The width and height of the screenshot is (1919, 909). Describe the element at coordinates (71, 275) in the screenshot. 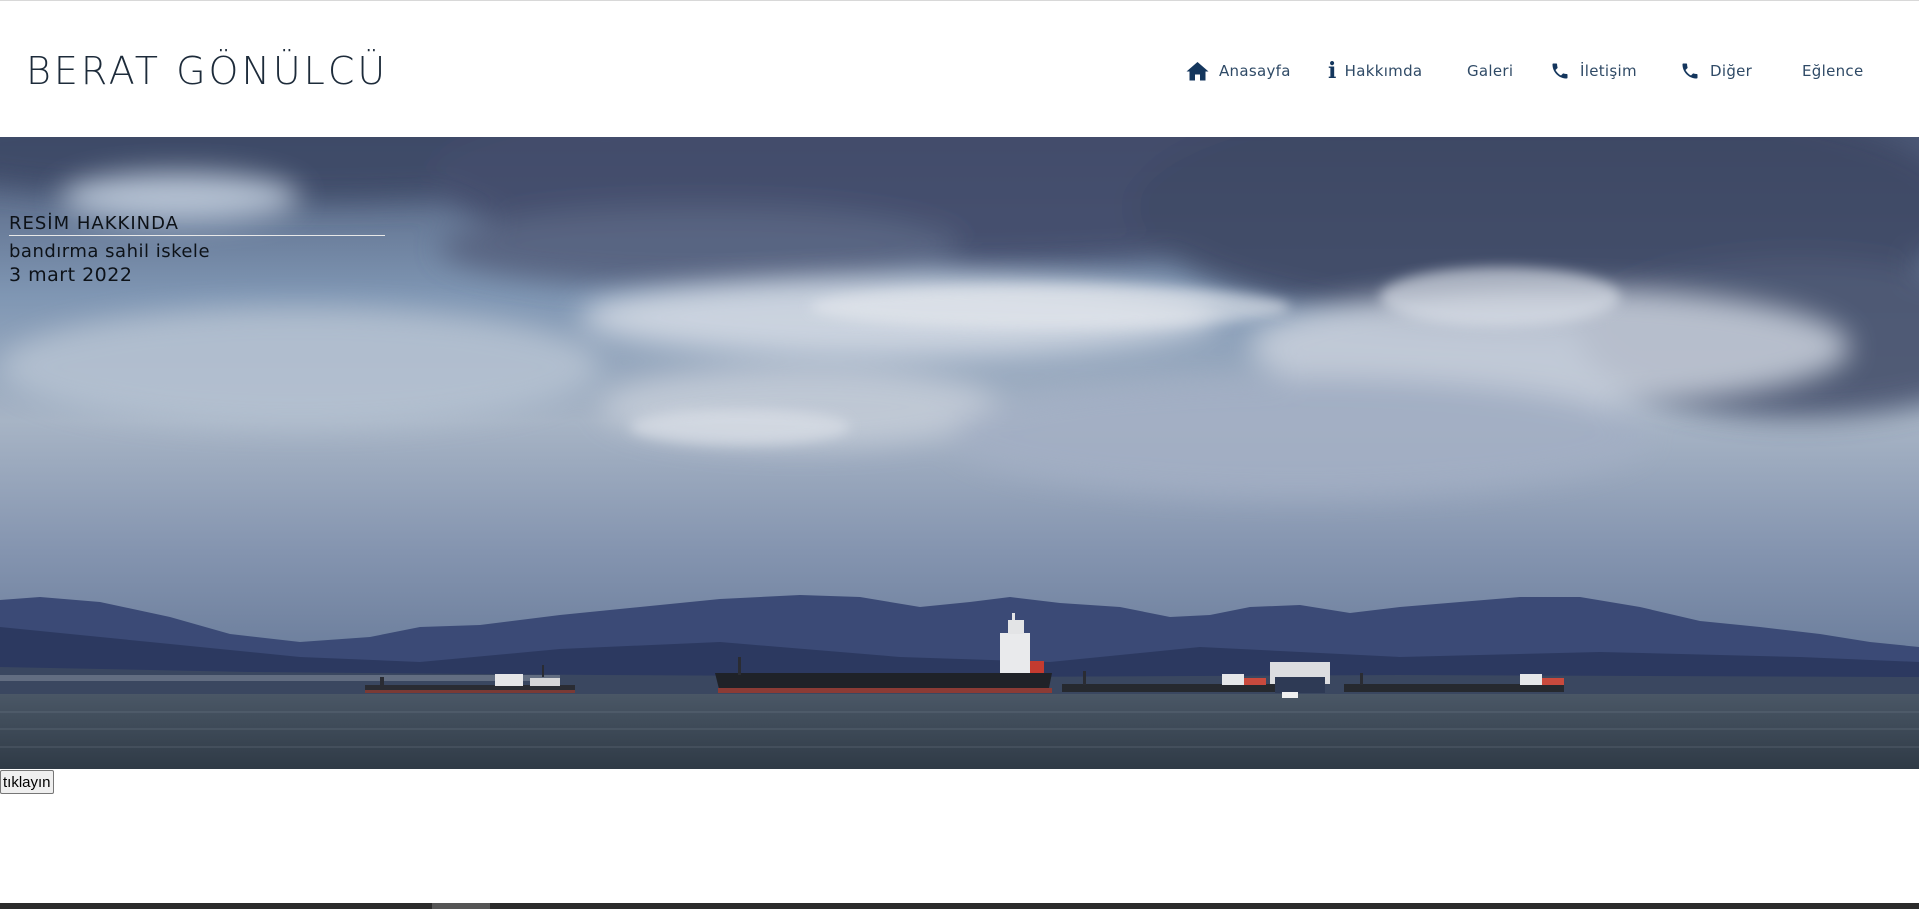

I see `caption-date: 3 mart 2022` at that location.